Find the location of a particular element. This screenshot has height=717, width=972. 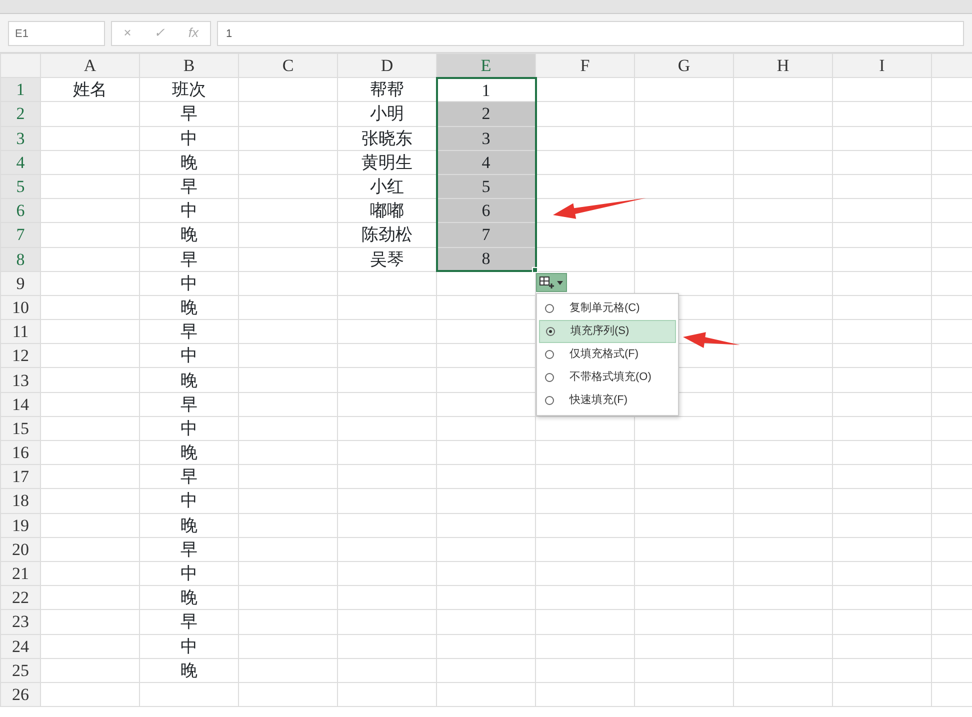

caret-icon is located at coordinates (559, 282).